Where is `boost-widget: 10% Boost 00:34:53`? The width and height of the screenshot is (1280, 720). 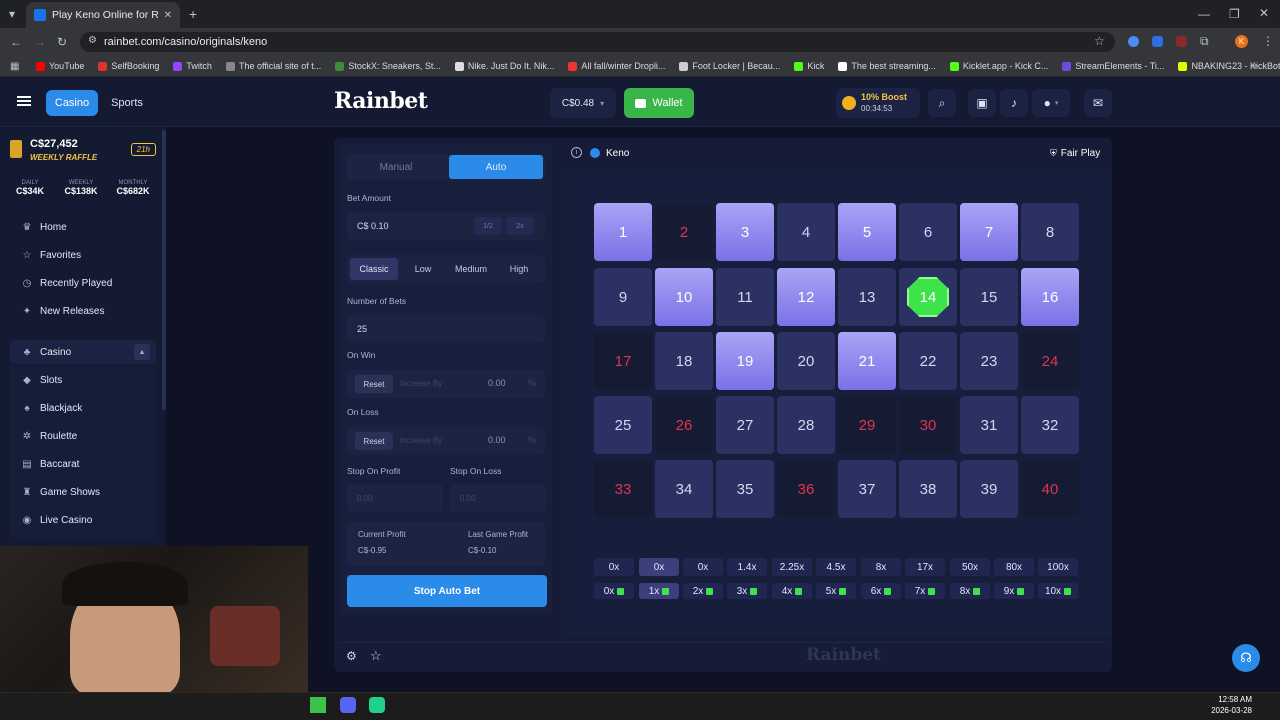 boost-widget: 10% Boost 00:34:53 is located at coordinates (878, 103).